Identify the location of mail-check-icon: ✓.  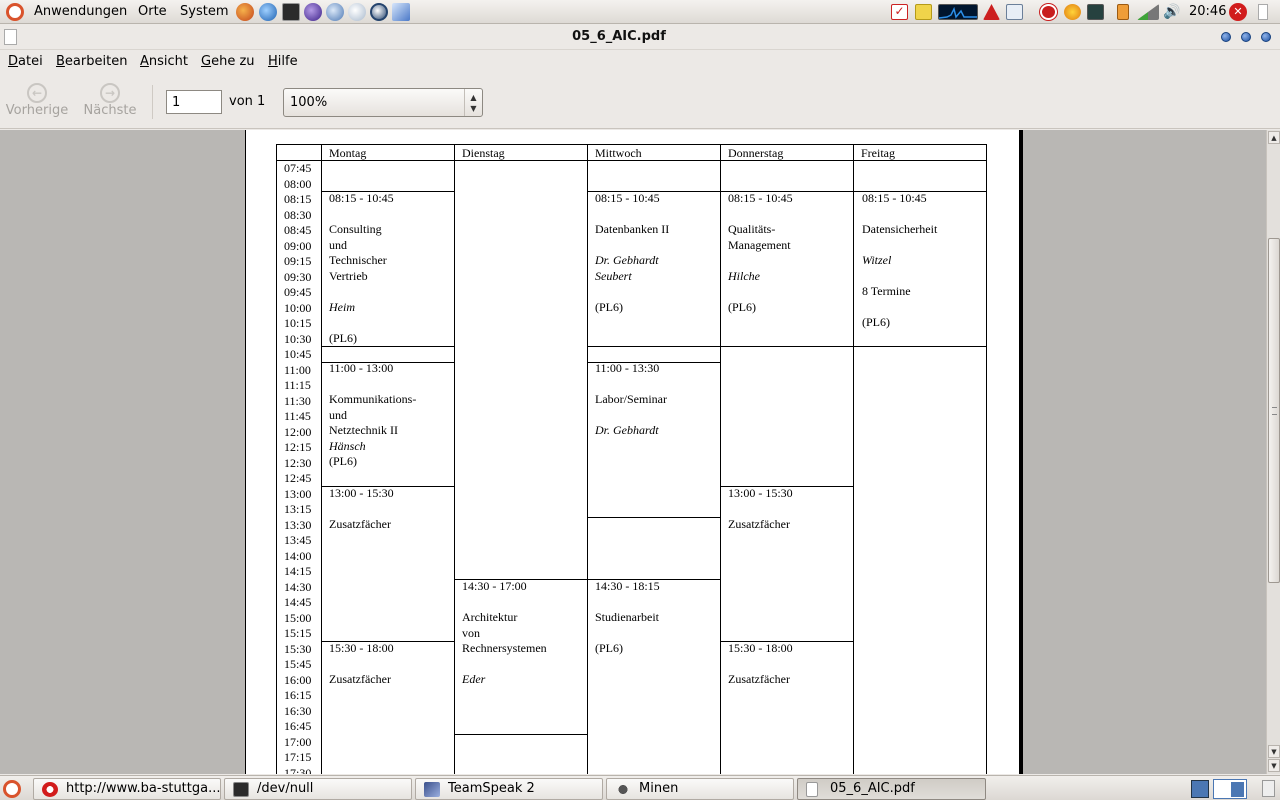
(899, 12).